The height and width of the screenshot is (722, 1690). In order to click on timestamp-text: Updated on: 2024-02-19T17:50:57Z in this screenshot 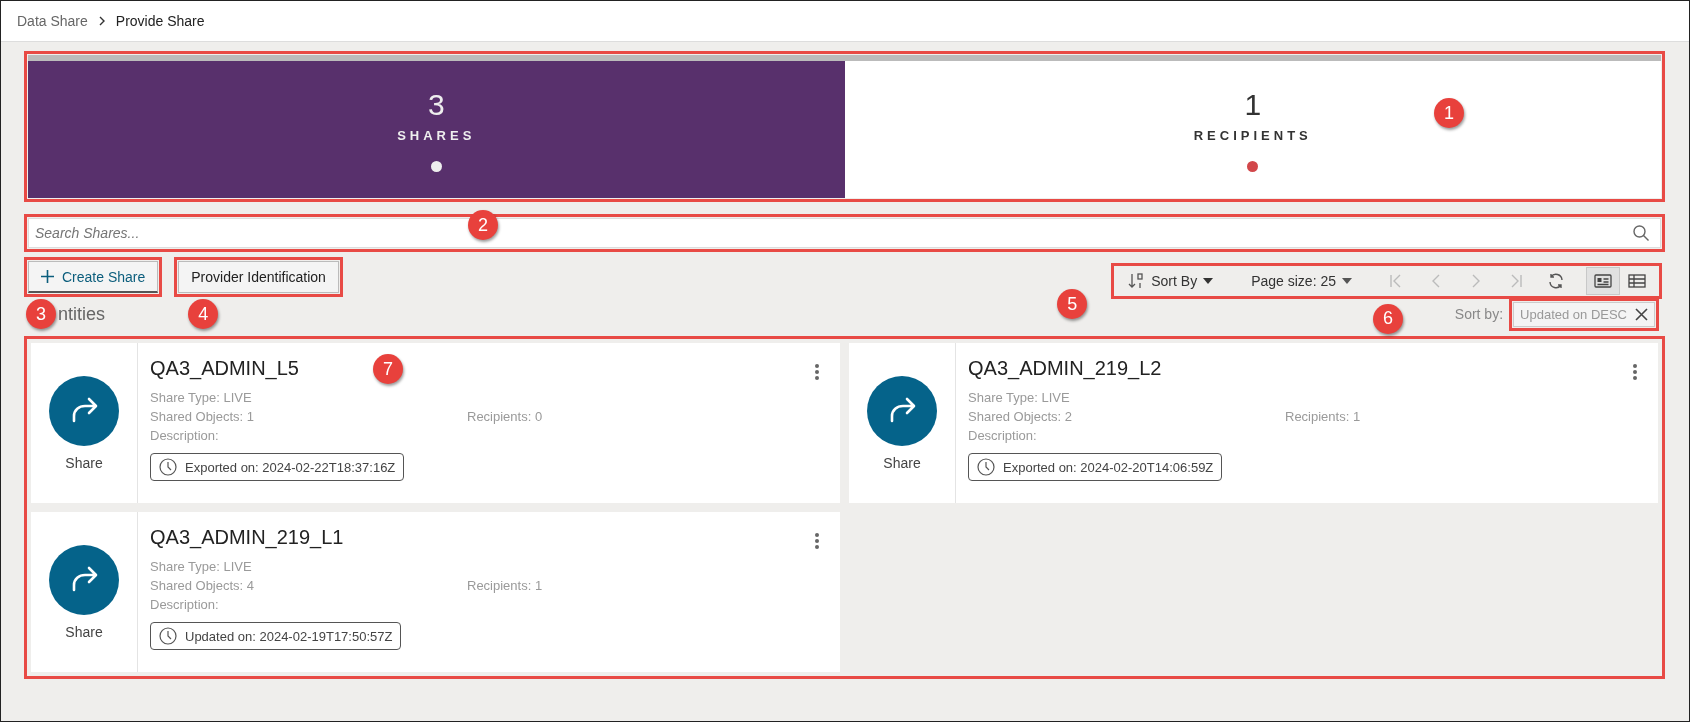, I will do `click(289, 636)`.